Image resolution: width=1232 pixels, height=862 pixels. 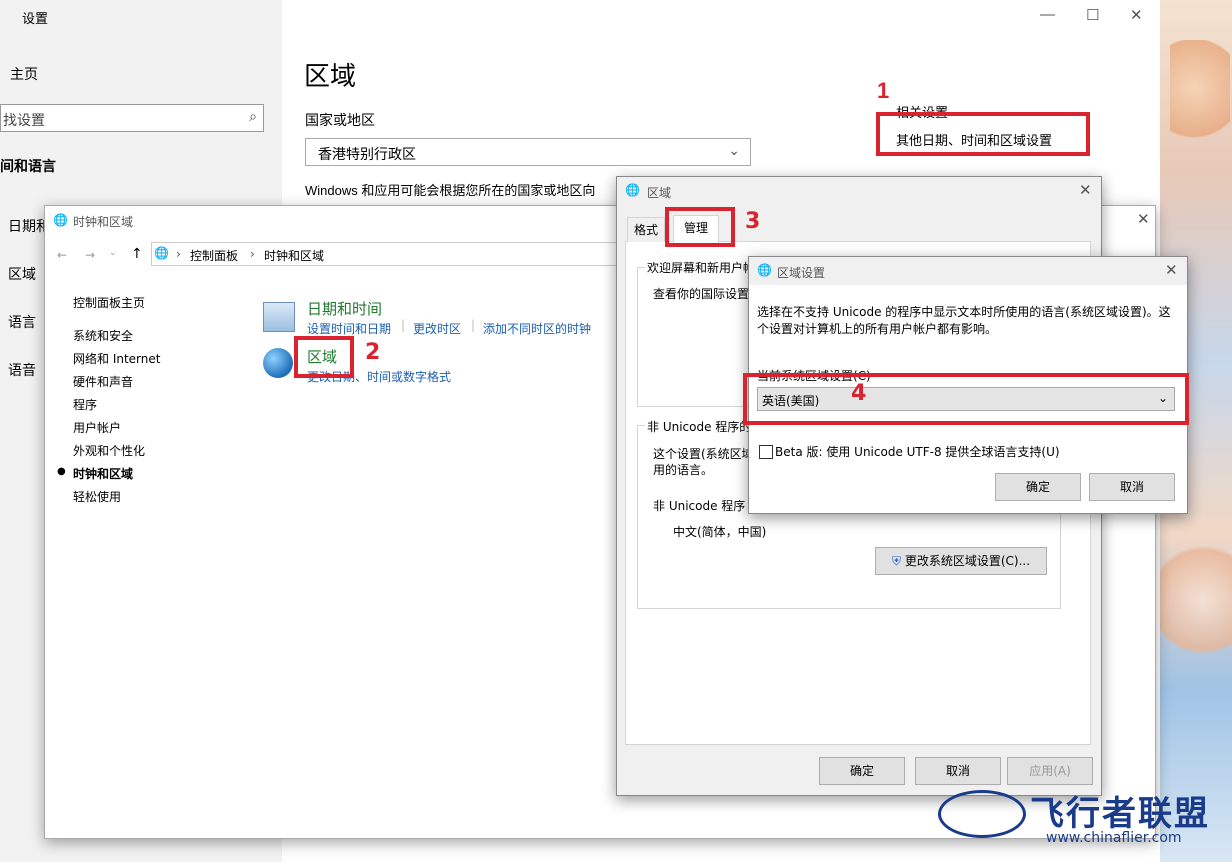 What do you see at coordinates (391, 254) in the screenshot?
I see `address-bar: 🌐 › 控制面板 › 时钟和区域` at bounding box center [391, 254].